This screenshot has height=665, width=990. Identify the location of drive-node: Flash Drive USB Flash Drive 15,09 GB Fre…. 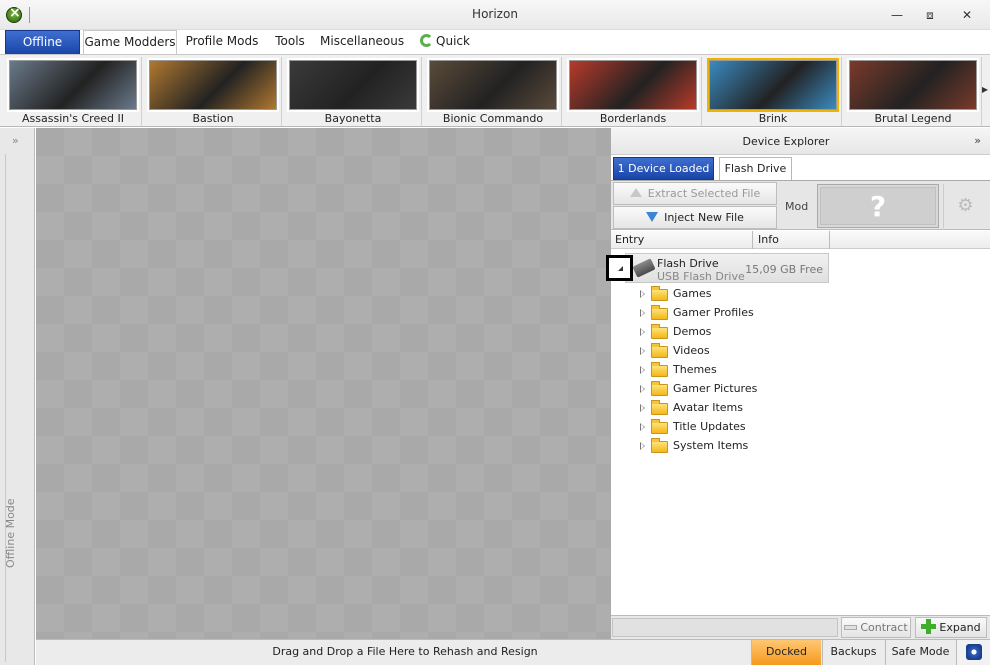
(727, 268).